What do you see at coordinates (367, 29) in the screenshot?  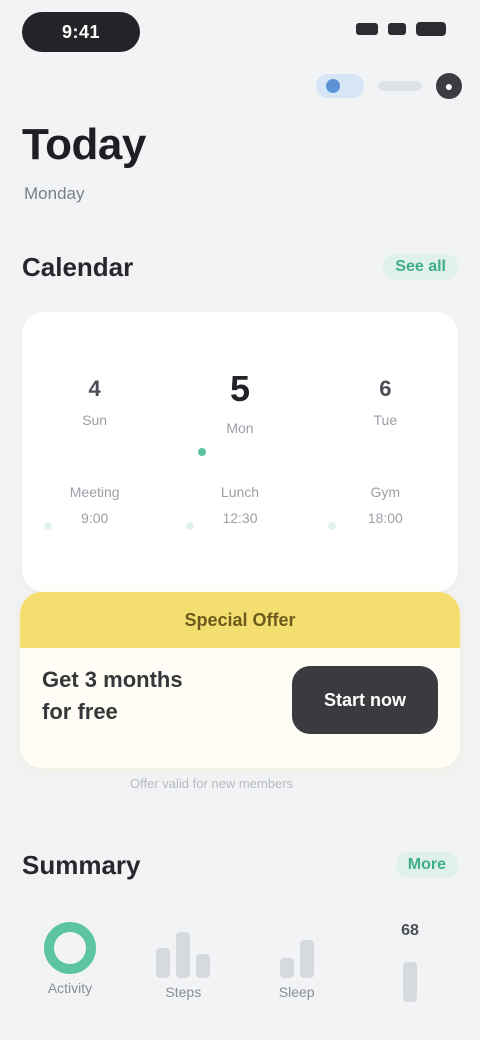 I see `signal-icon` at bounding box center [367, 29].